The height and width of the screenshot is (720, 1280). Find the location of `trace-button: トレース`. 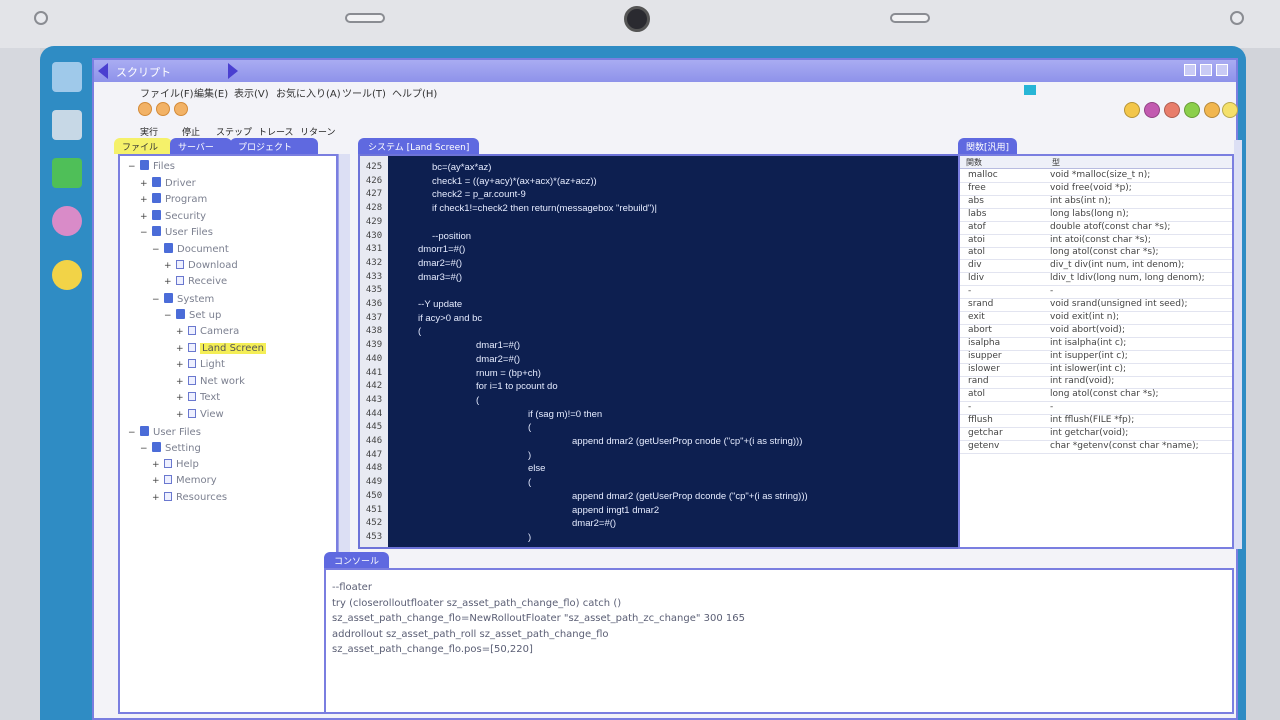

trace-button: トレース is located at coordinates (276, 131).